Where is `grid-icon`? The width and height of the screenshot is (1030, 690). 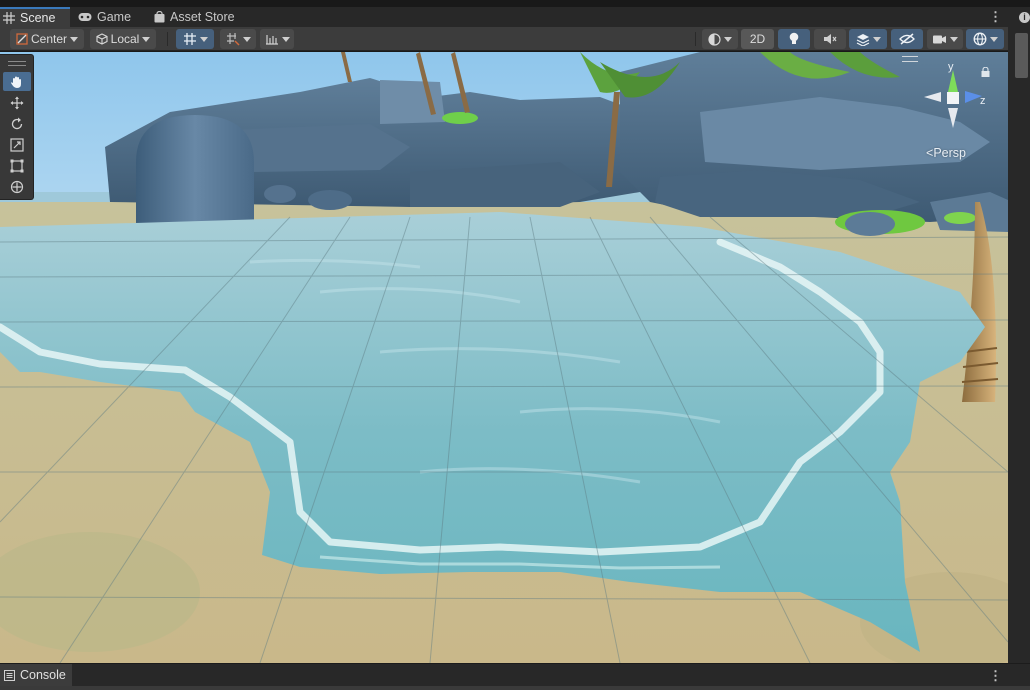 grid-icon is located at coordinates (9, 18).